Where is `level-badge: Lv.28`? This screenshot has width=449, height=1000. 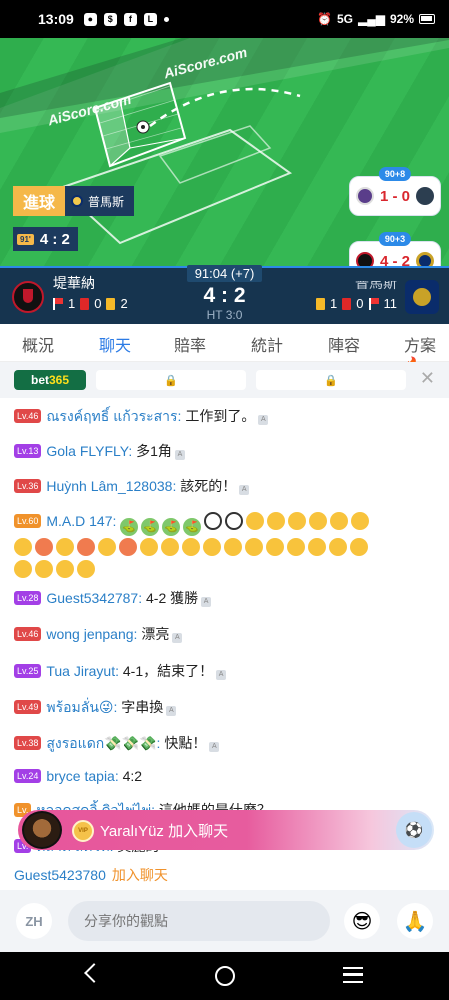
level-badge: Lv.28 is located at coordinates (28, 598).